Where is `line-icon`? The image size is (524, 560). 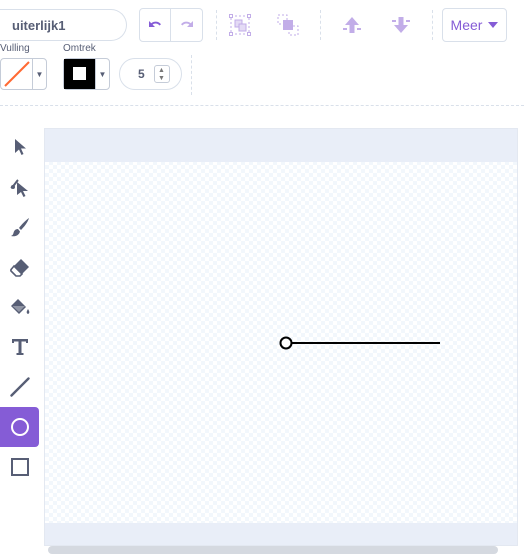 line-icon is located at coordinates (19, 387).